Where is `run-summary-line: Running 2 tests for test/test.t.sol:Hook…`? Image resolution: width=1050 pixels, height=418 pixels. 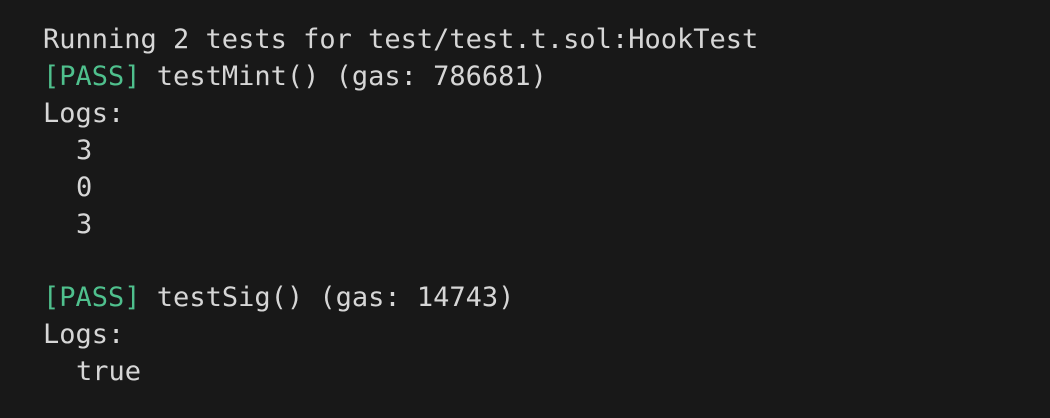 run-summary-line: Running 2 tests for test/test.t.sol:Hook… is located at coordinates (401, 39).